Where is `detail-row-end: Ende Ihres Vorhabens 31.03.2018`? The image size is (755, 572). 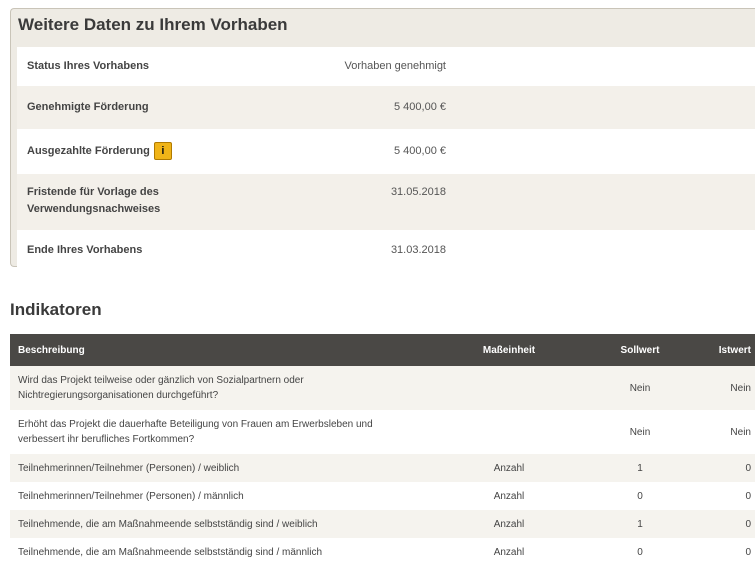 detail-row-end: Ende Ihres Vorhabens 31.03.2018 is located at coordinates (386, 250).